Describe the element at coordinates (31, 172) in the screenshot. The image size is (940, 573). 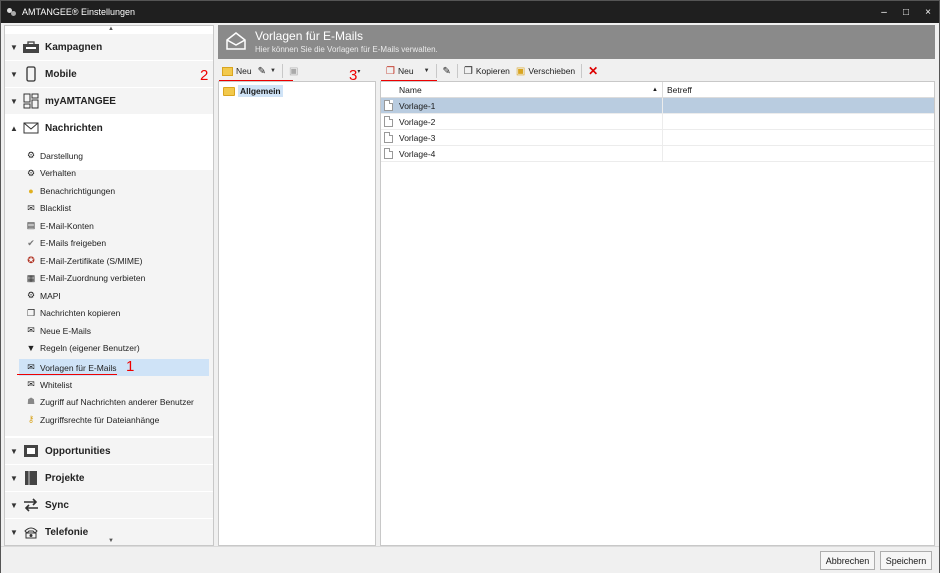
I see `gears-icon: ⚙` at that location.